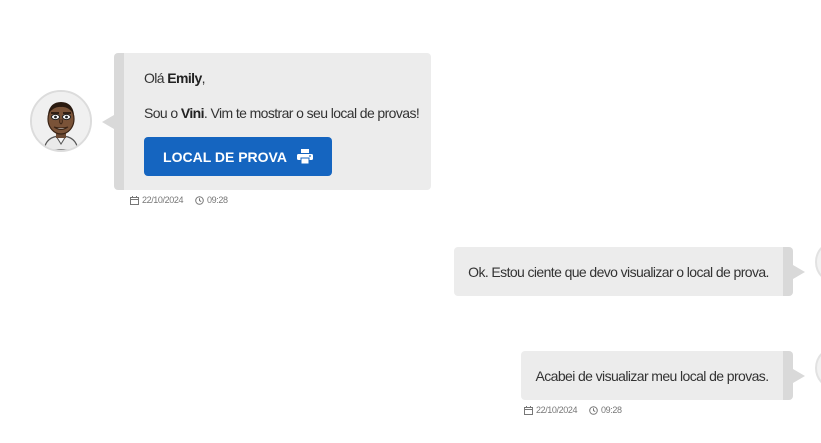  I want to click on button-label: LOCAL DE PROVA, so click(225, 156).